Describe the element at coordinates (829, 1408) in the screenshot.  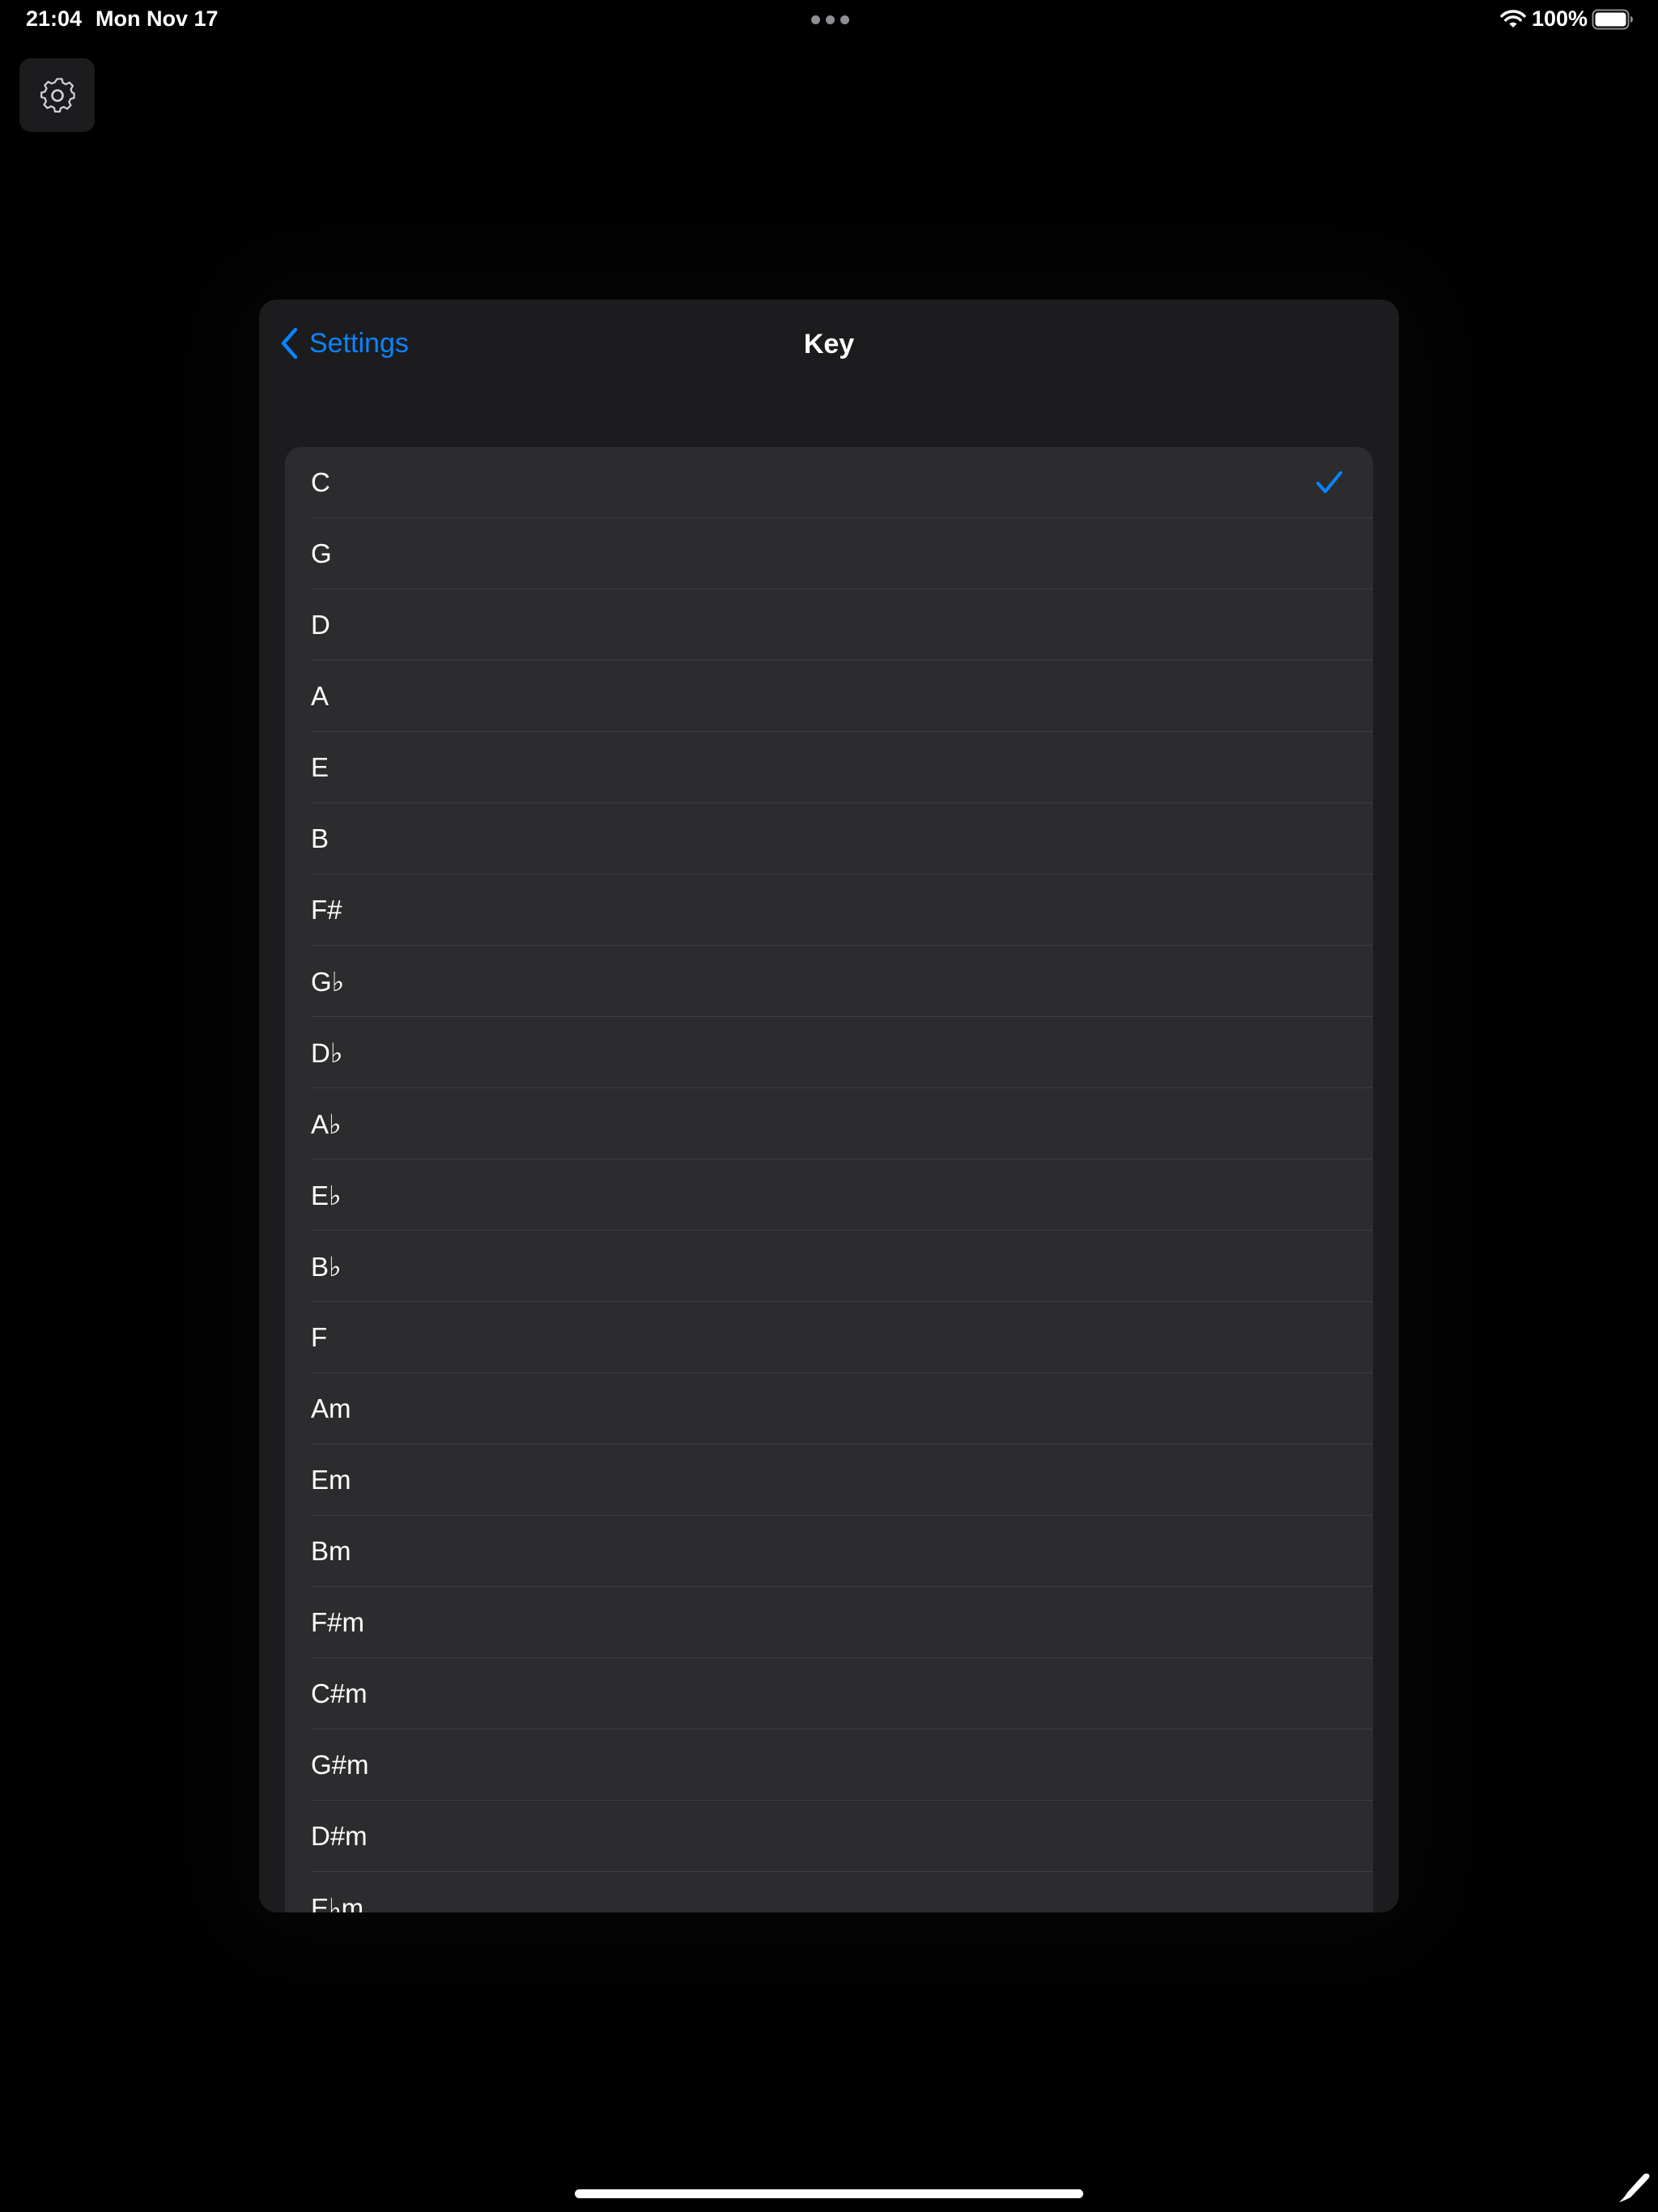
I see `key-option-row: Am` at that location.